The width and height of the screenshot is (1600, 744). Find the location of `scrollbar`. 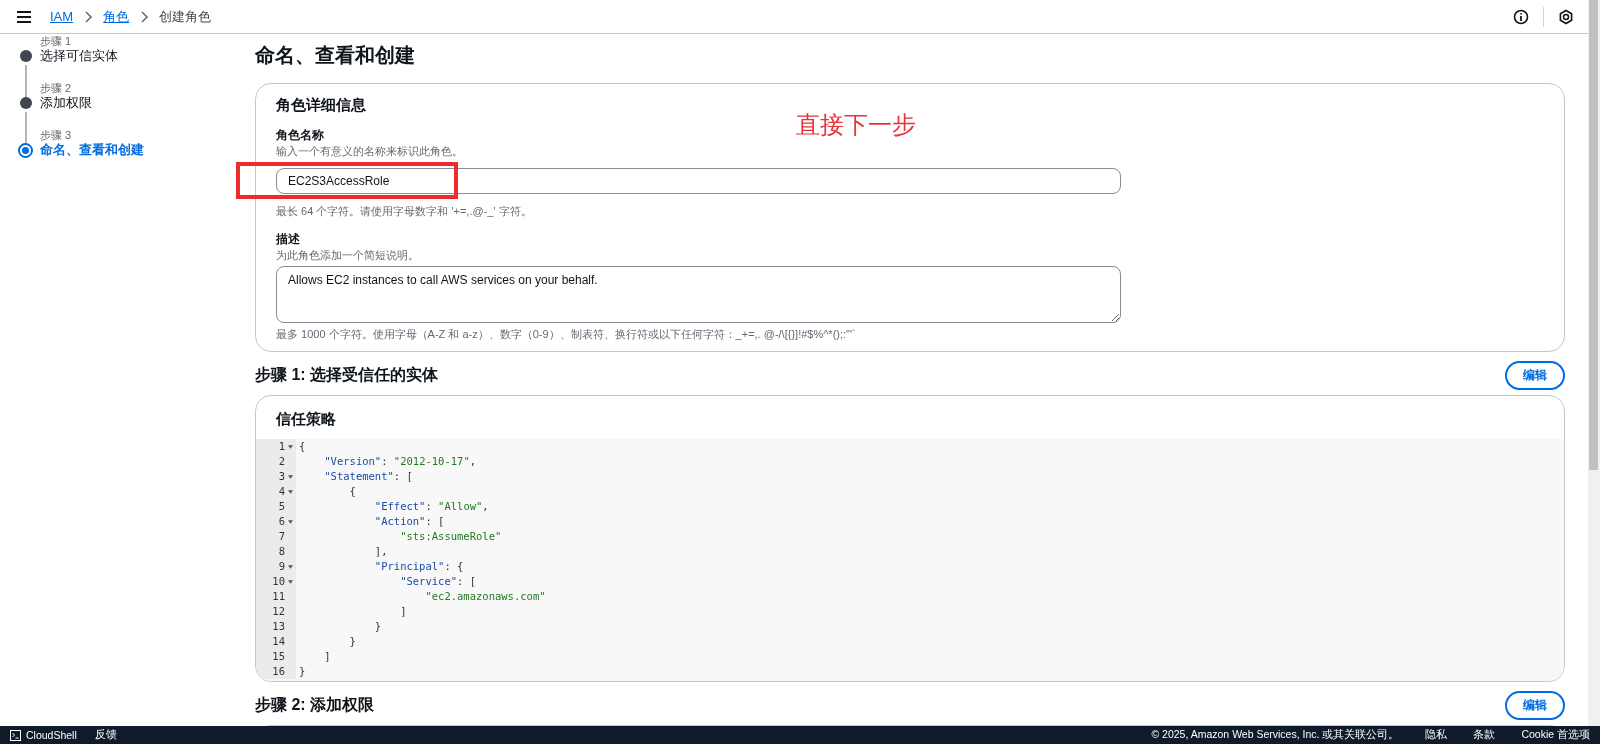

scrollbar is located at coordinates (1594, 363).